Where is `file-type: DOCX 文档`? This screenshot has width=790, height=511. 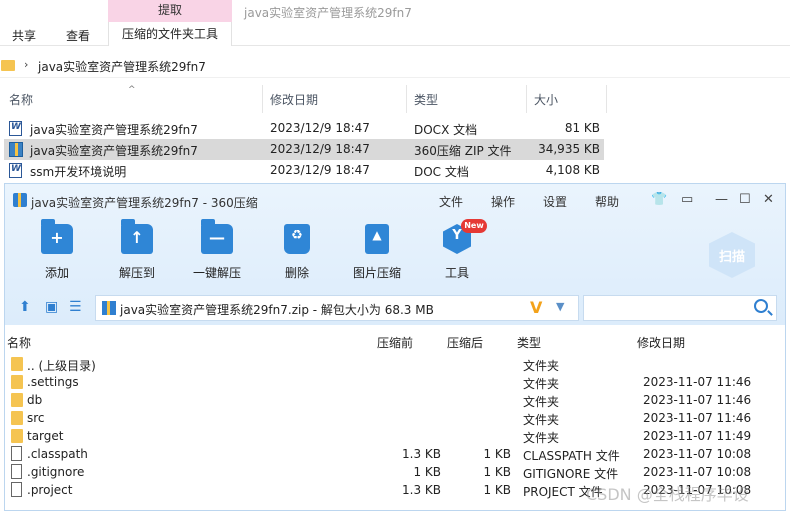
file-type: DOCX 文档 is located at coordinates (446, 130).